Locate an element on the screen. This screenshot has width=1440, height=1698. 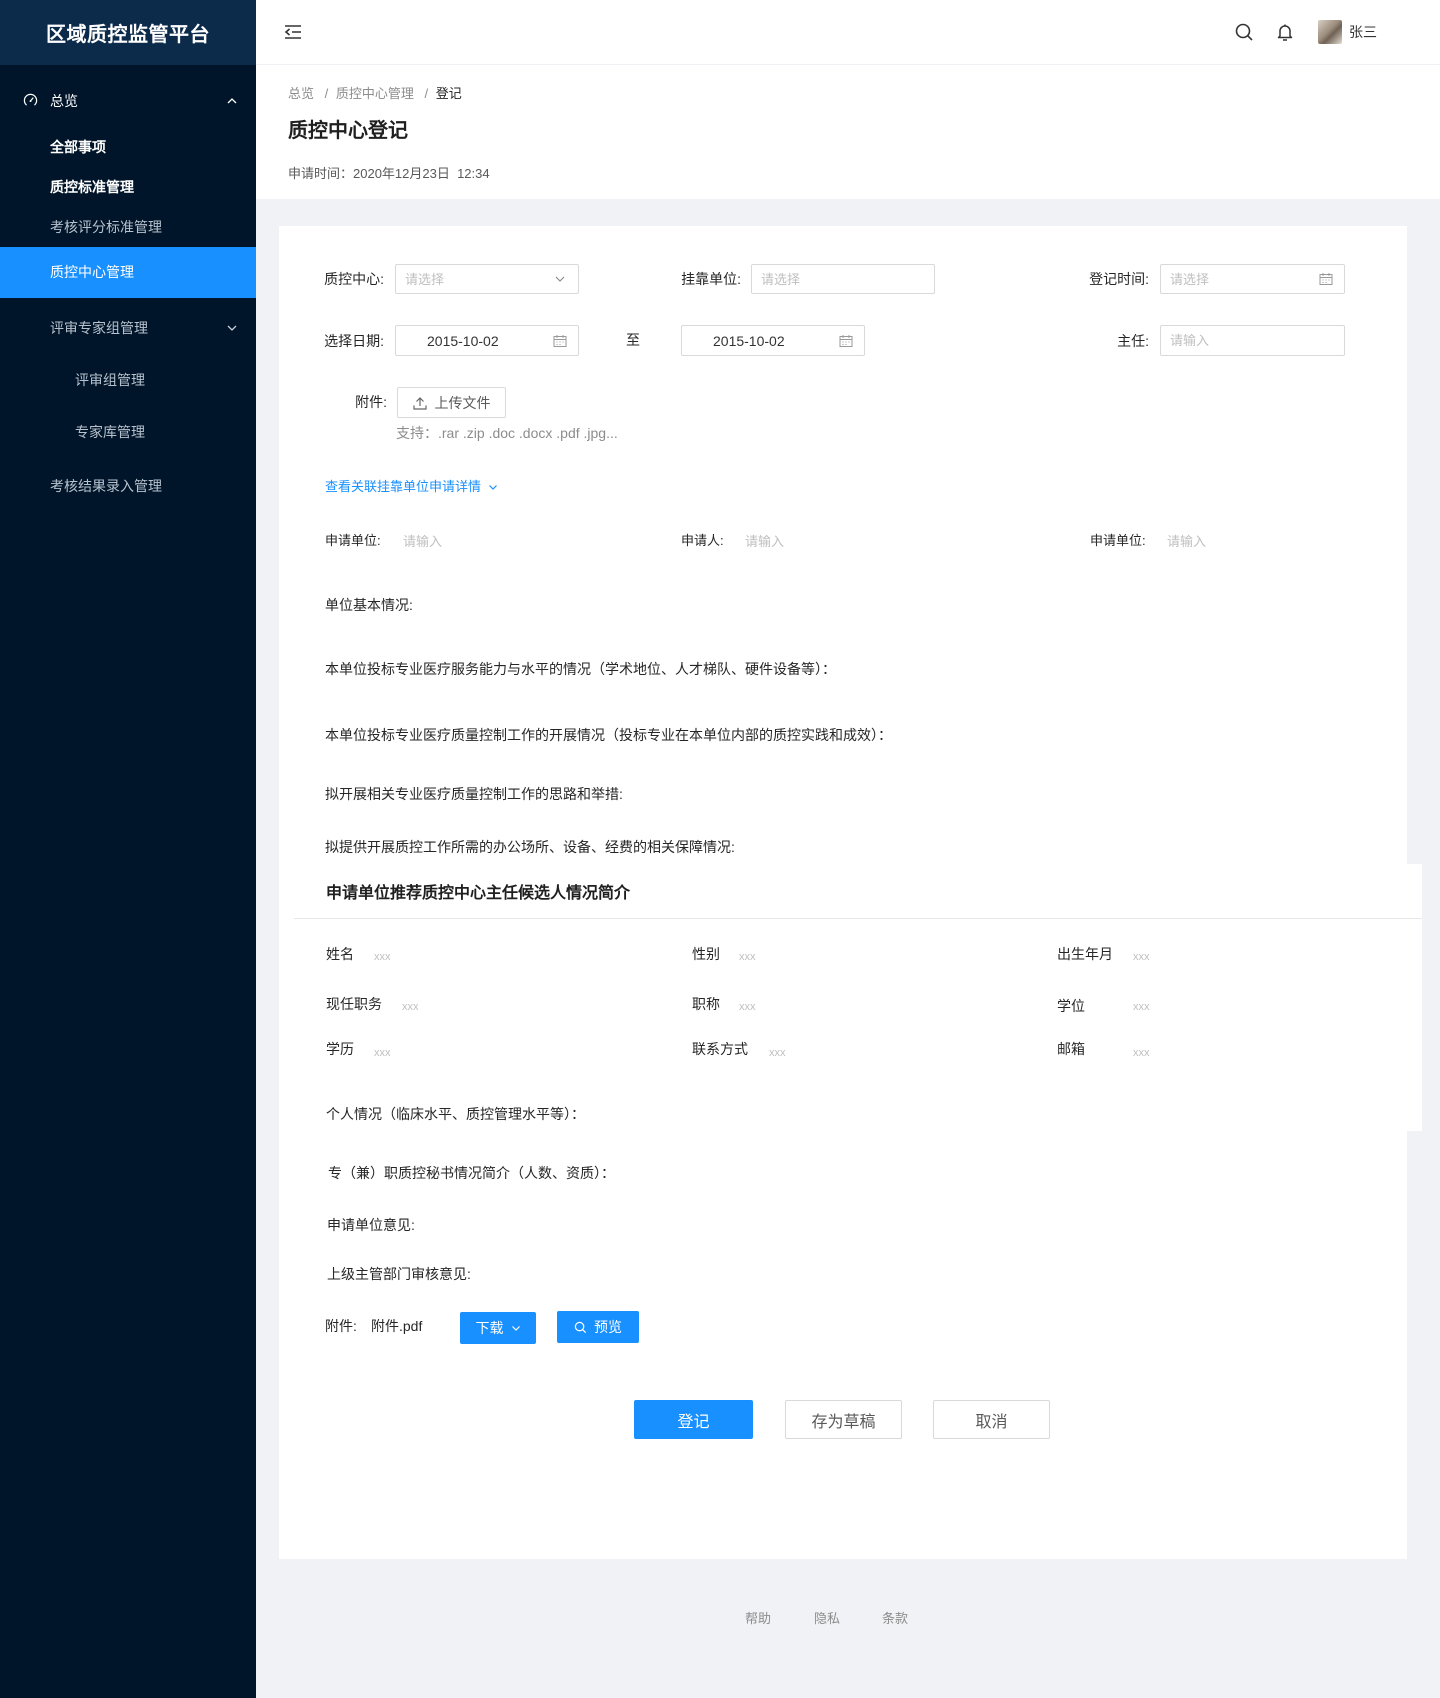
bell-icon is located at coordinates (1285, 32).